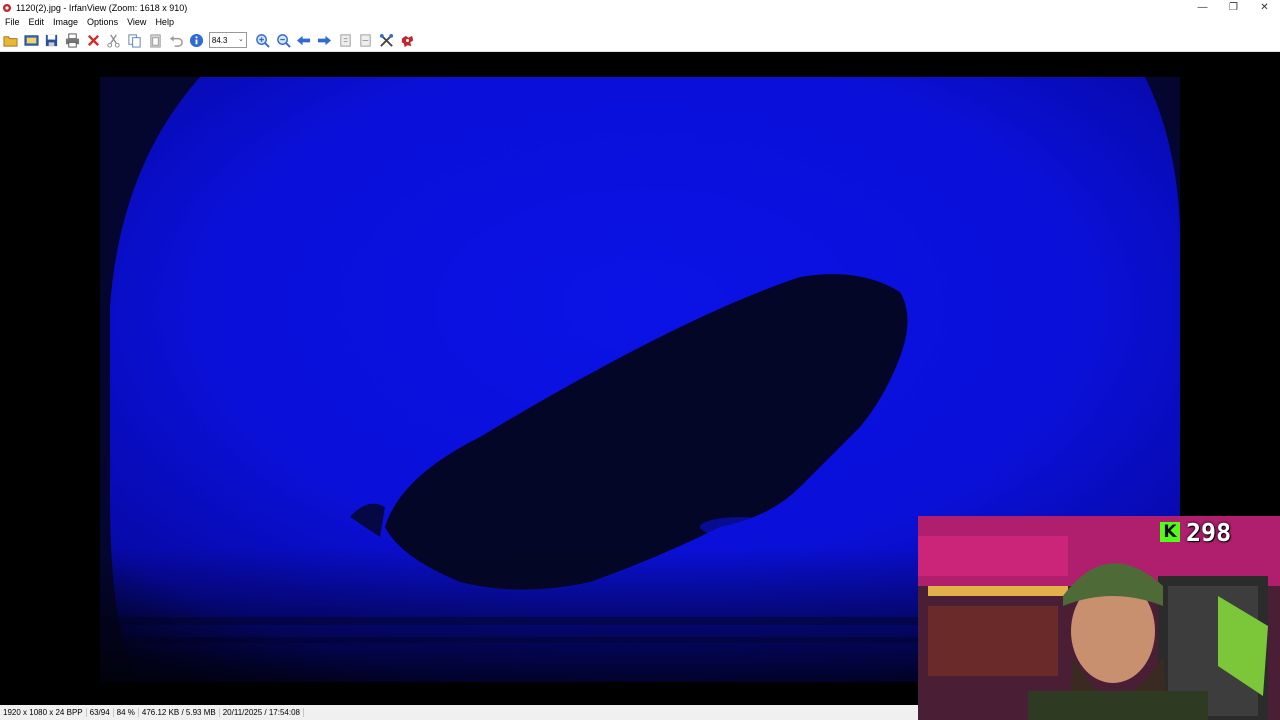  I want to click on paste-button, so click(155, 40).